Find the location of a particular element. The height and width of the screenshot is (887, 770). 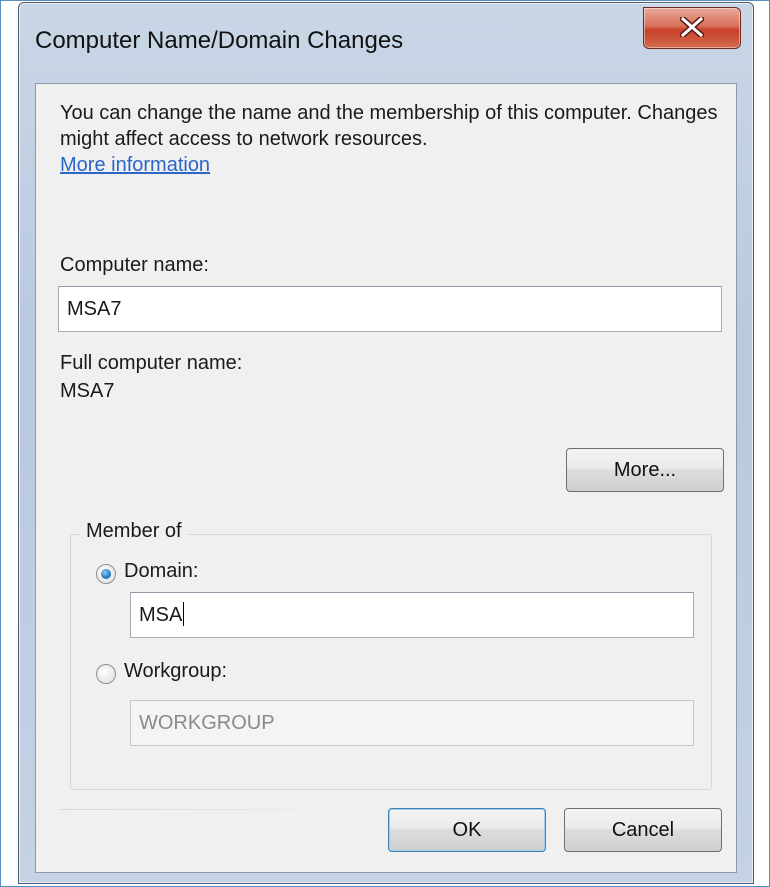

close-icon is located at coordinates (692, 27).